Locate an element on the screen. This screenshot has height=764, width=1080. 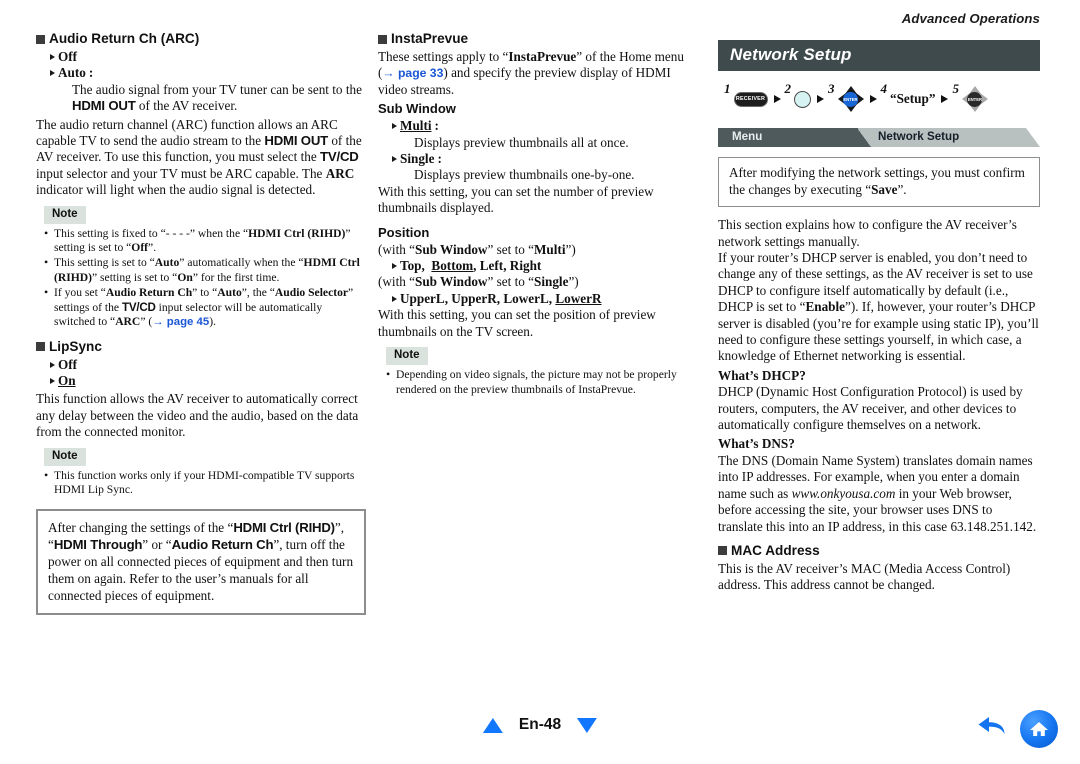
position-value-selected: LowerR is located at coordinates (578, 298).